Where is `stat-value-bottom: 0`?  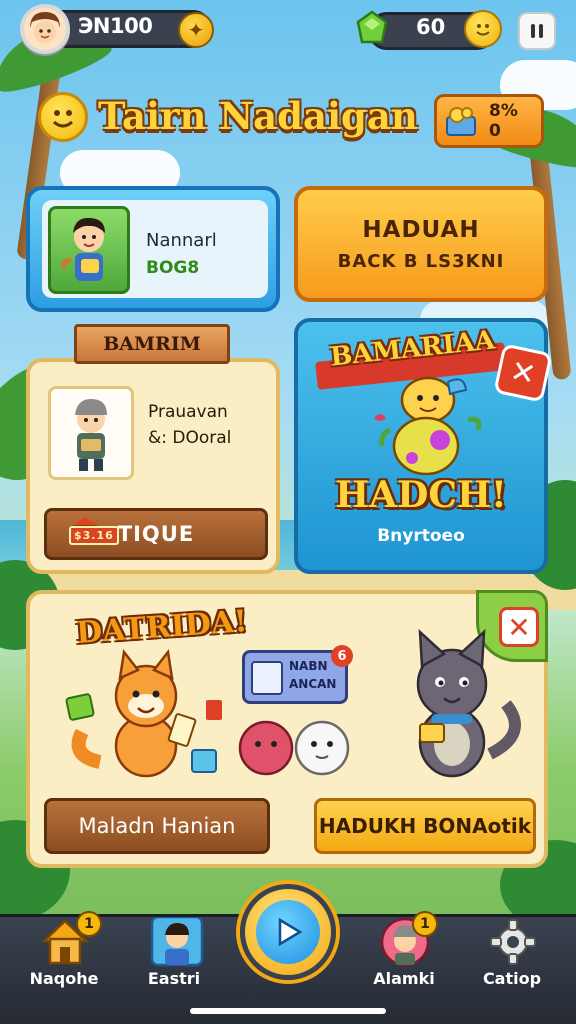
stat-value-bottom: 0 is located at coordinates (495, 131).